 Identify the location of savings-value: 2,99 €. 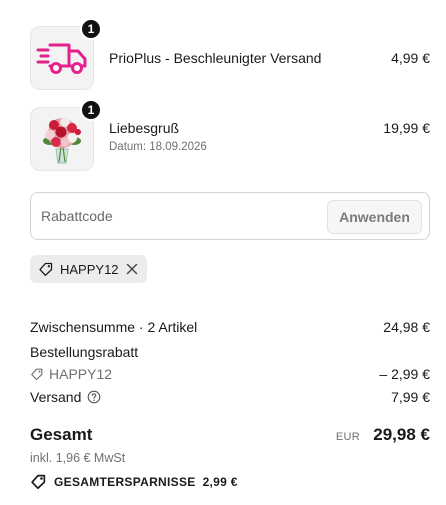
(220, 481).